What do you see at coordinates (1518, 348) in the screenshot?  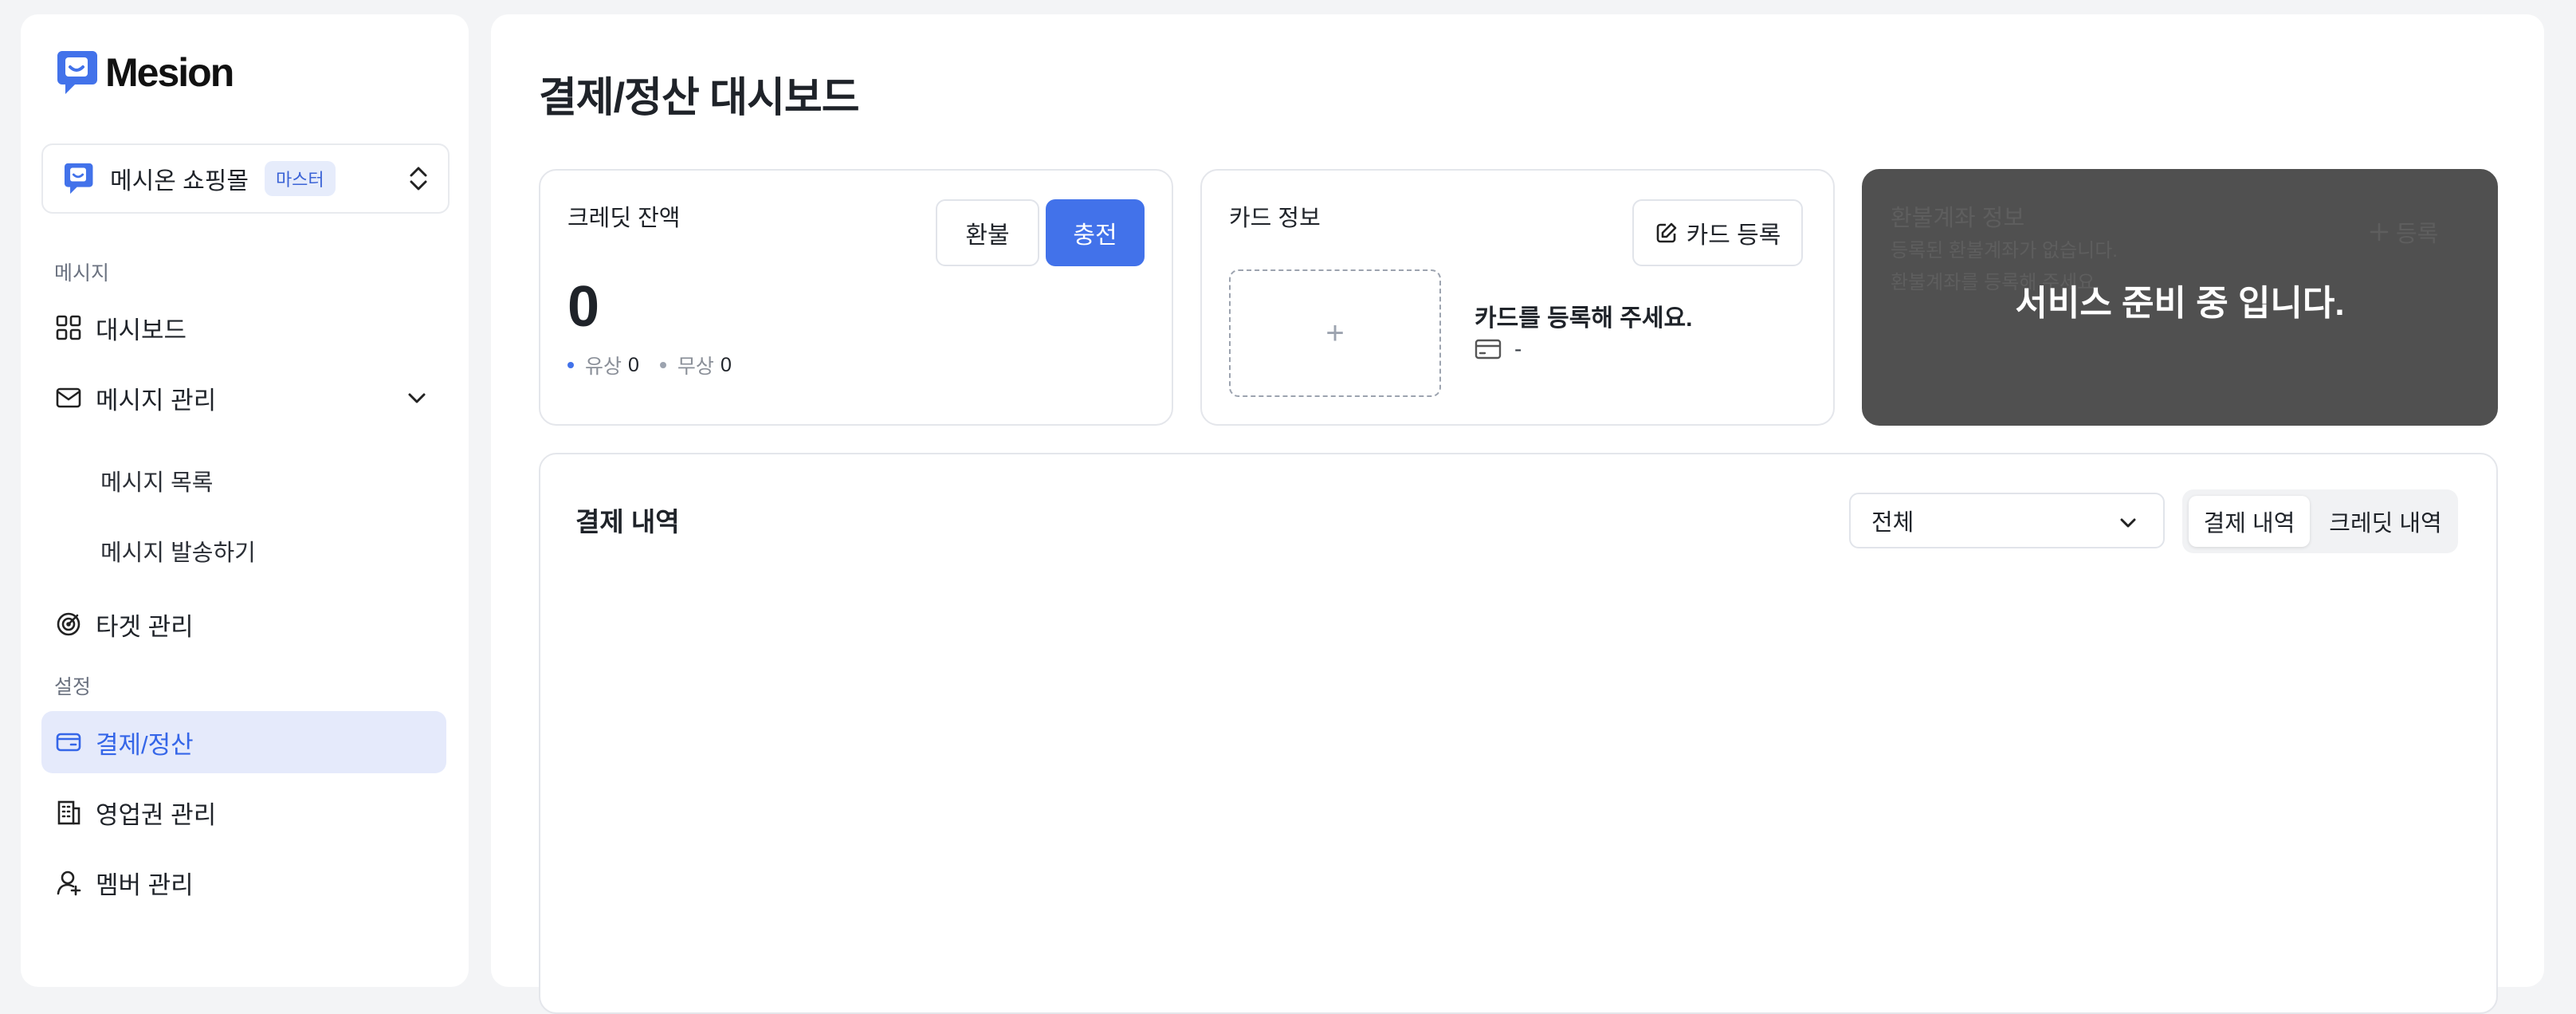 I see `card-number: -` at bounding box center [1518, 348].